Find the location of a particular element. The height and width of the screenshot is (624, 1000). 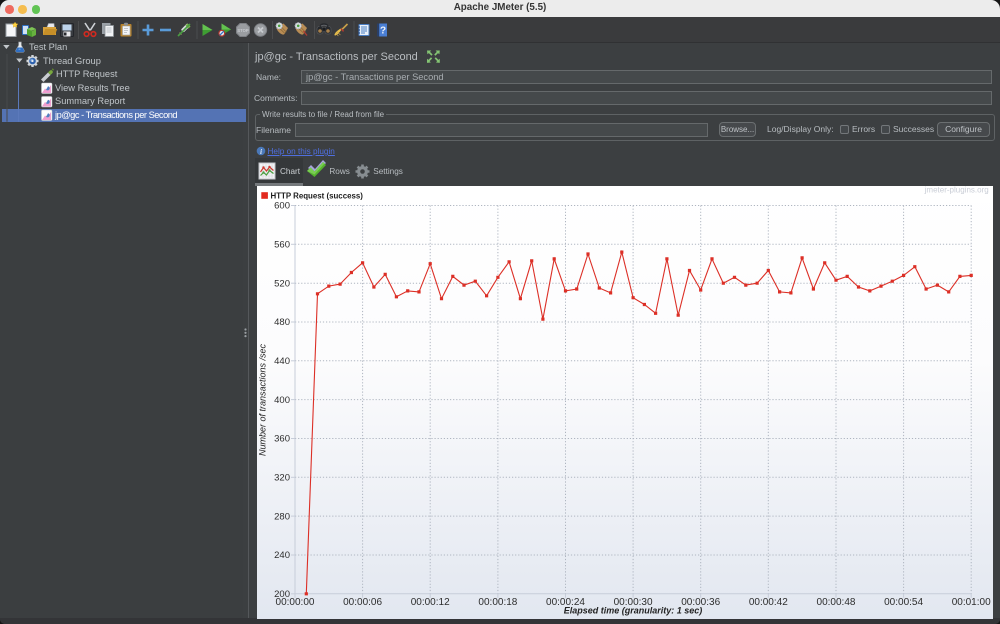

svg-text: 520 is located at coordinates (282, 283).